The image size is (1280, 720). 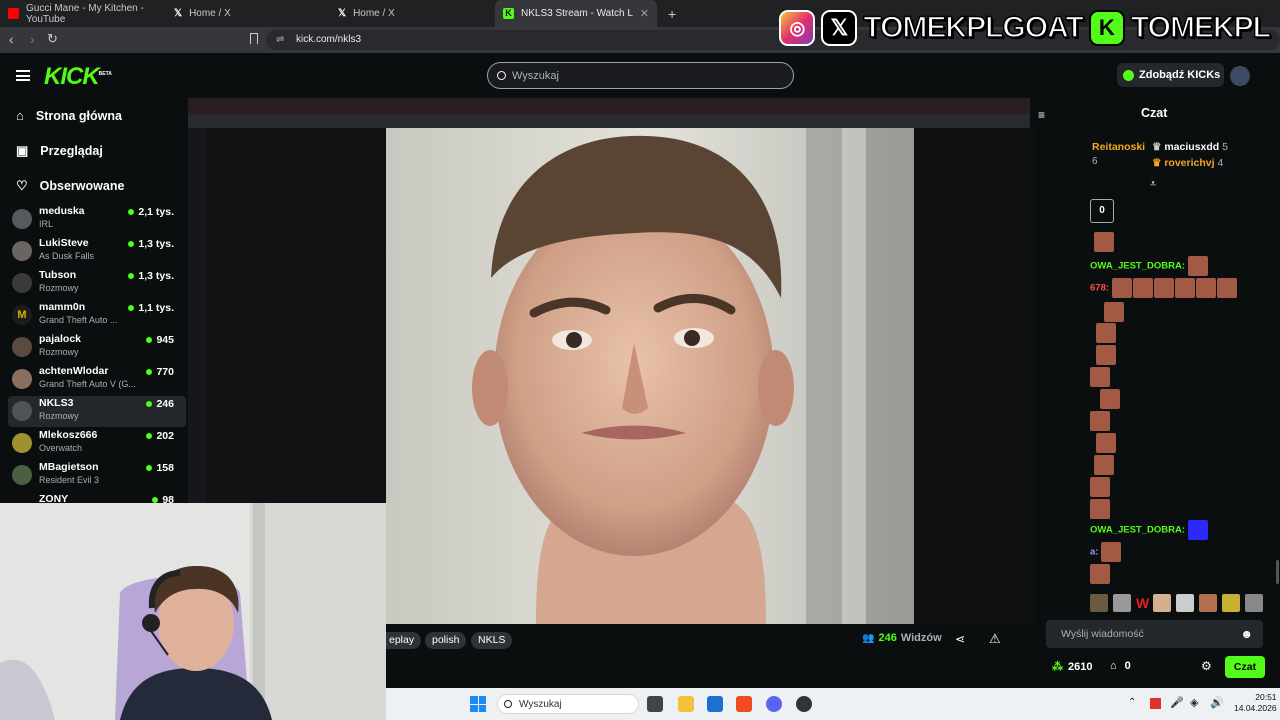 I want to click on new-tab-button: +, so click(x=670, y=13).